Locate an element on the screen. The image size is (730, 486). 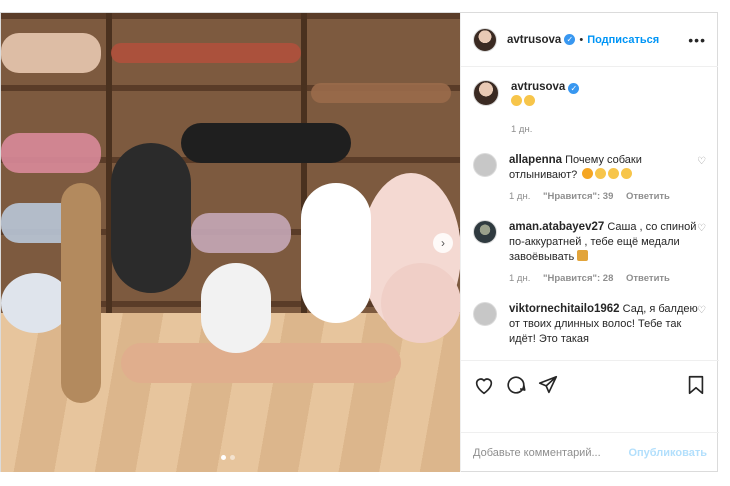
girl-hair is located at coordinates (81, 293).